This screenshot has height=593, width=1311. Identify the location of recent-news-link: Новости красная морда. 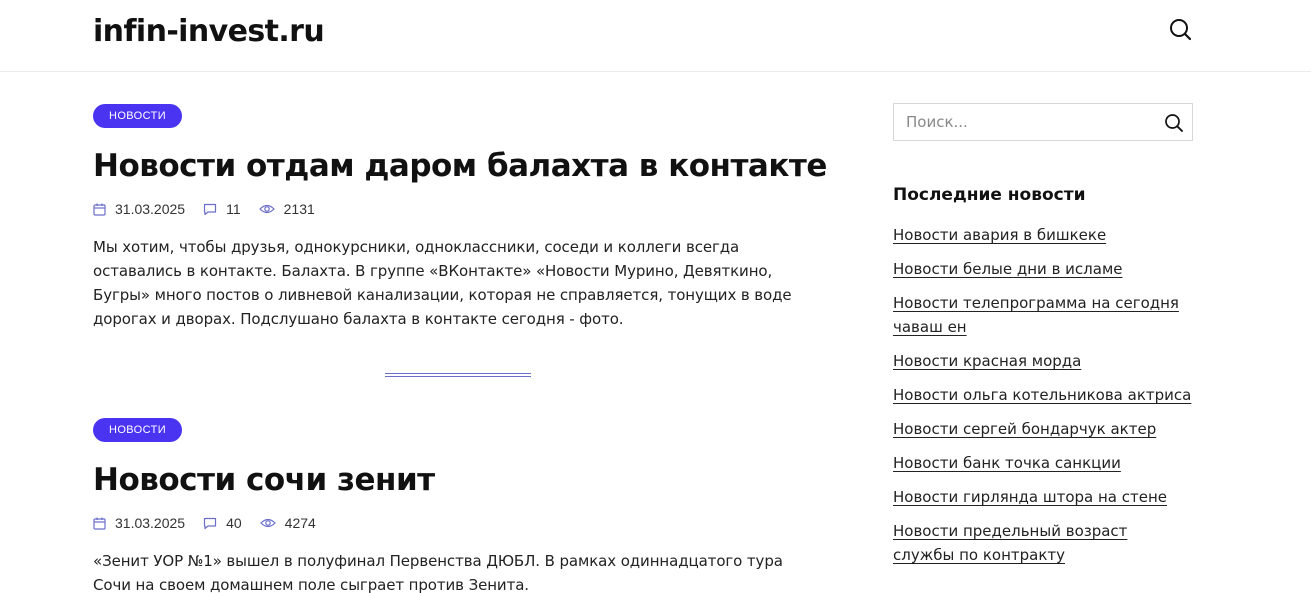
(987, 361).